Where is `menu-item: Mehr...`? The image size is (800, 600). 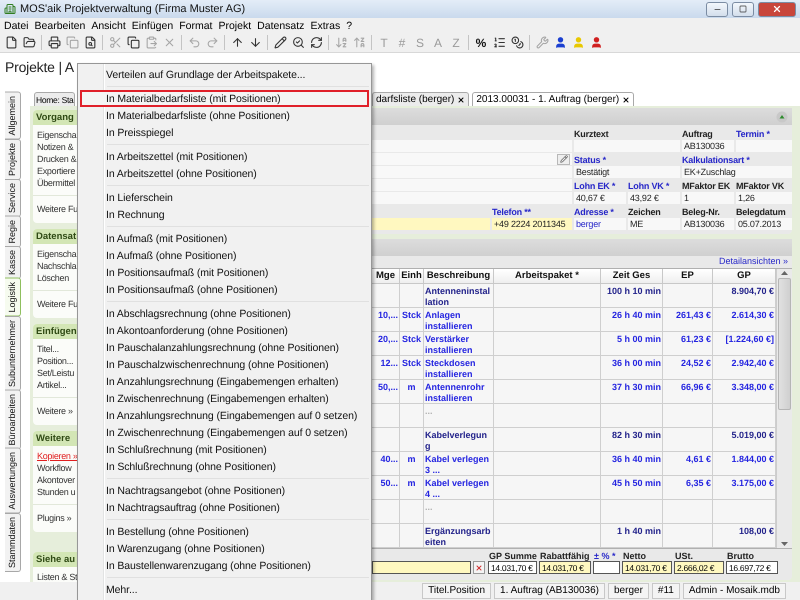 menu-item: Mehr... is located at coordinates (224, 589).